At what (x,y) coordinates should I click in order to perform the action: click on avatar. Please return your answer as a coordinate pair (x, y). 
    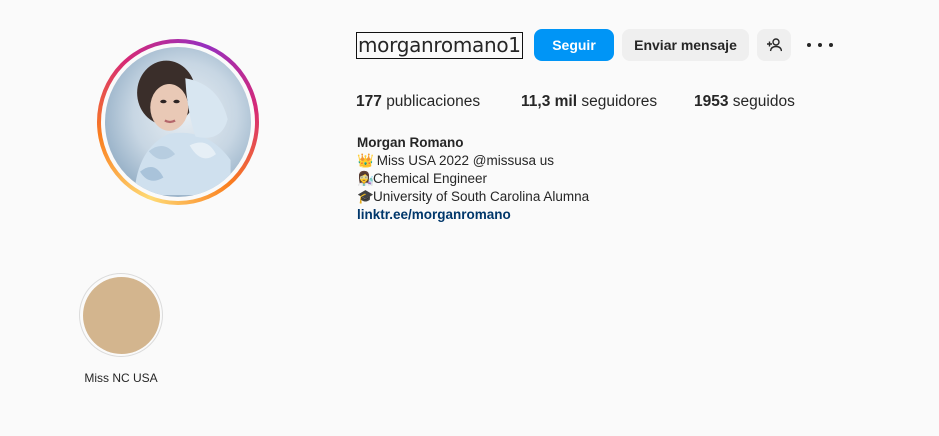
    Looking at the image, I should click on (178, 122).